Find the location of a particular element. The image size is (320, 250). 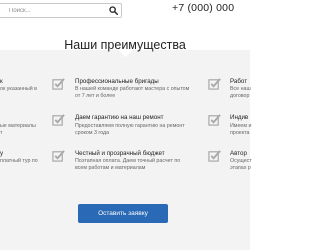

feature-title: Даем гарантию на наш ремонт is located at coordinates (119, 117).